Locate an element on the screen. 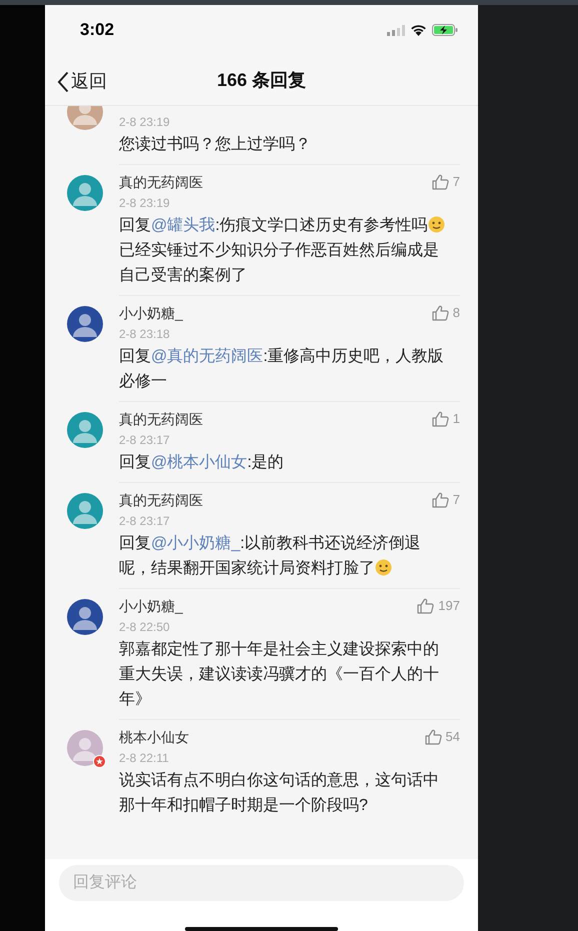 The height and width of the screenshot is (931, 578). like-button: 197 is located at coordinates (438, 606).